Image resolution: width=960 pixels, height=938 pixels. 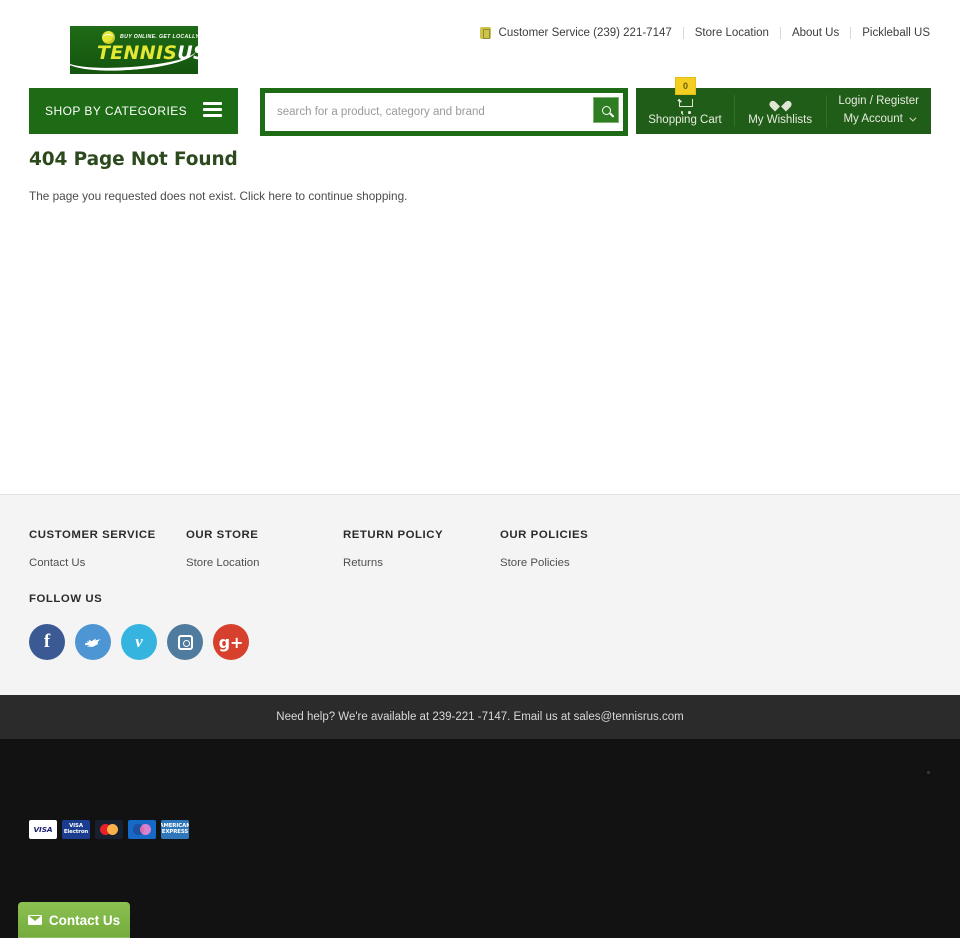 What do you see at coordinates (133, 159) in the screenshot?
I see `page-title: 404 Page Not Found` at bounding box center [133, 159].